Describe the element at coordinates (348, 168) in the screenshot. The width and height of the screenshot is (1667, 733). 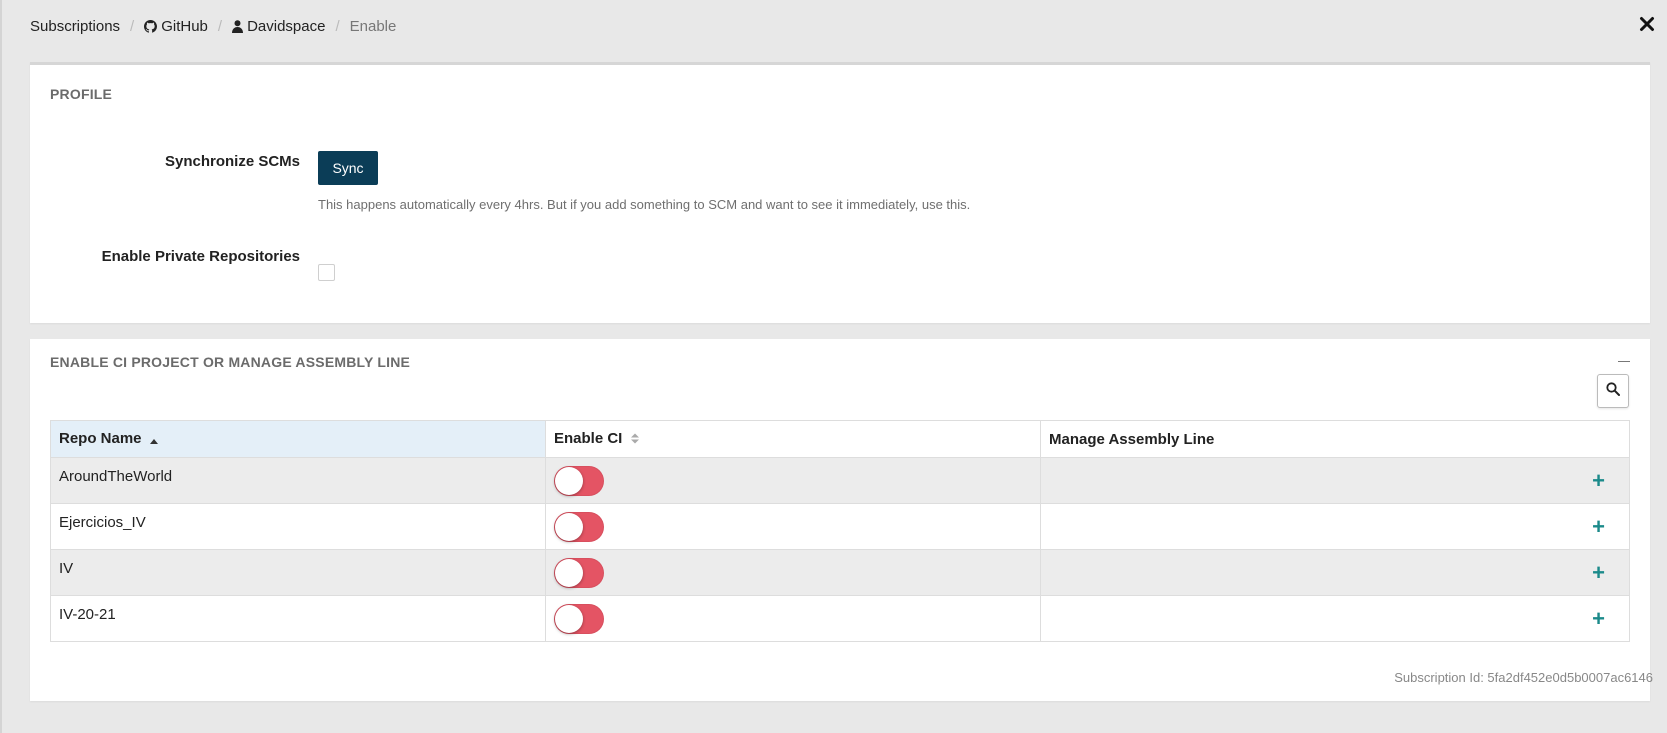
I see `sync-button: Sync` at that location.